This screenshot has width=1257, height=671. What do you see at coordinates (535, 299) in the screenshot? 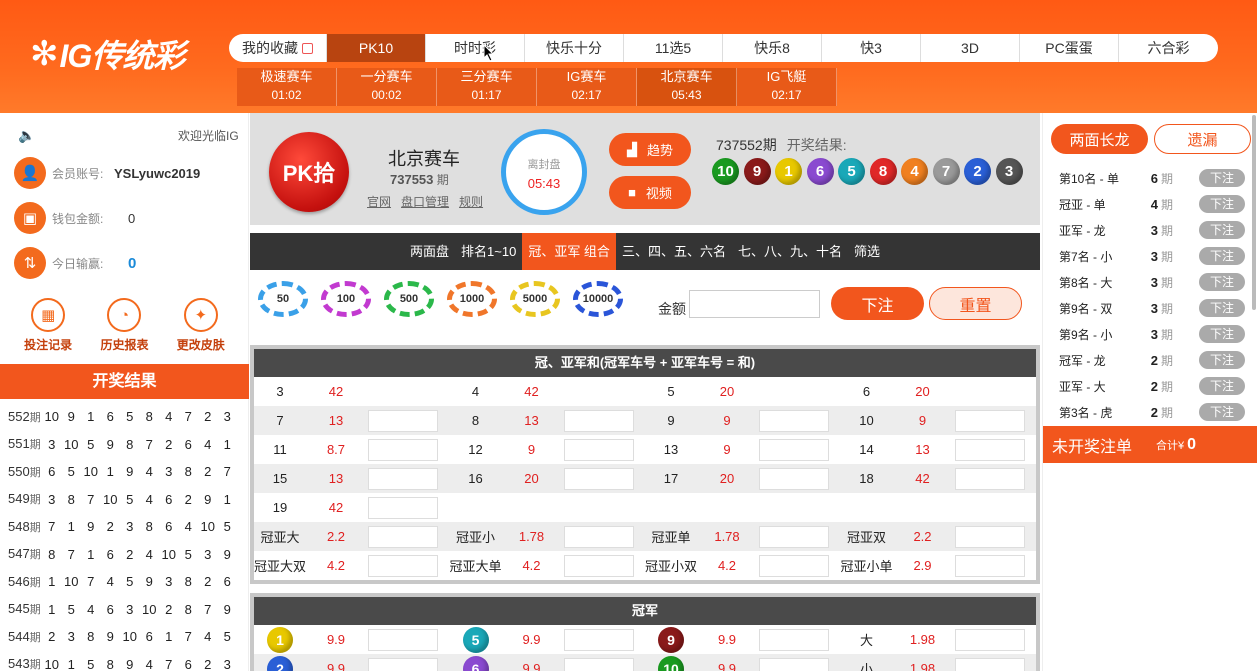
I see `chip-5000: 5000` at bounding box center [535, 299].